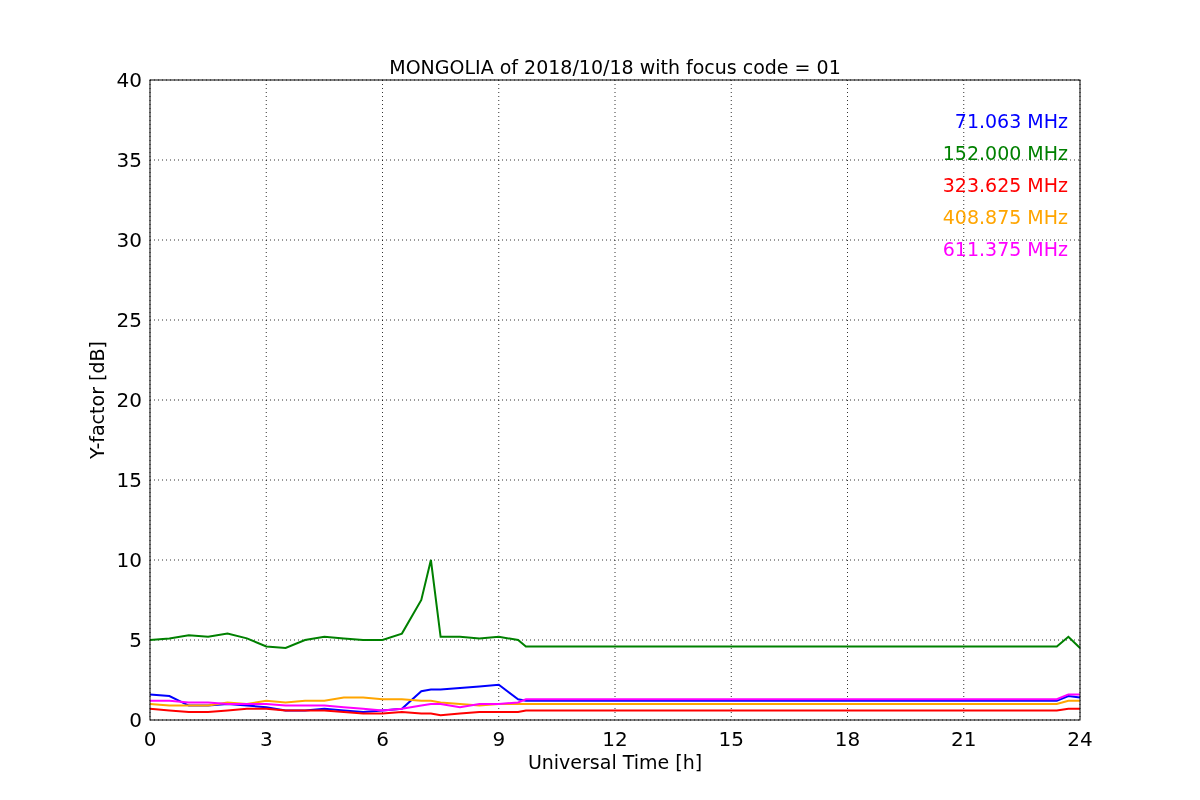  What do you see at coordinates (964, 739) in the screenshot?
I see `tick-label: 21` at bounding box center [964, 739].